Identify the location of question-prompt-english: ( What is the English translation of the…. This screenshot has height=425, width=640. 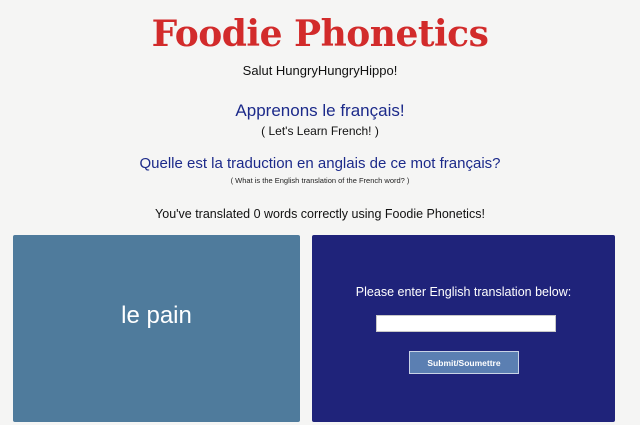
(320, 180).